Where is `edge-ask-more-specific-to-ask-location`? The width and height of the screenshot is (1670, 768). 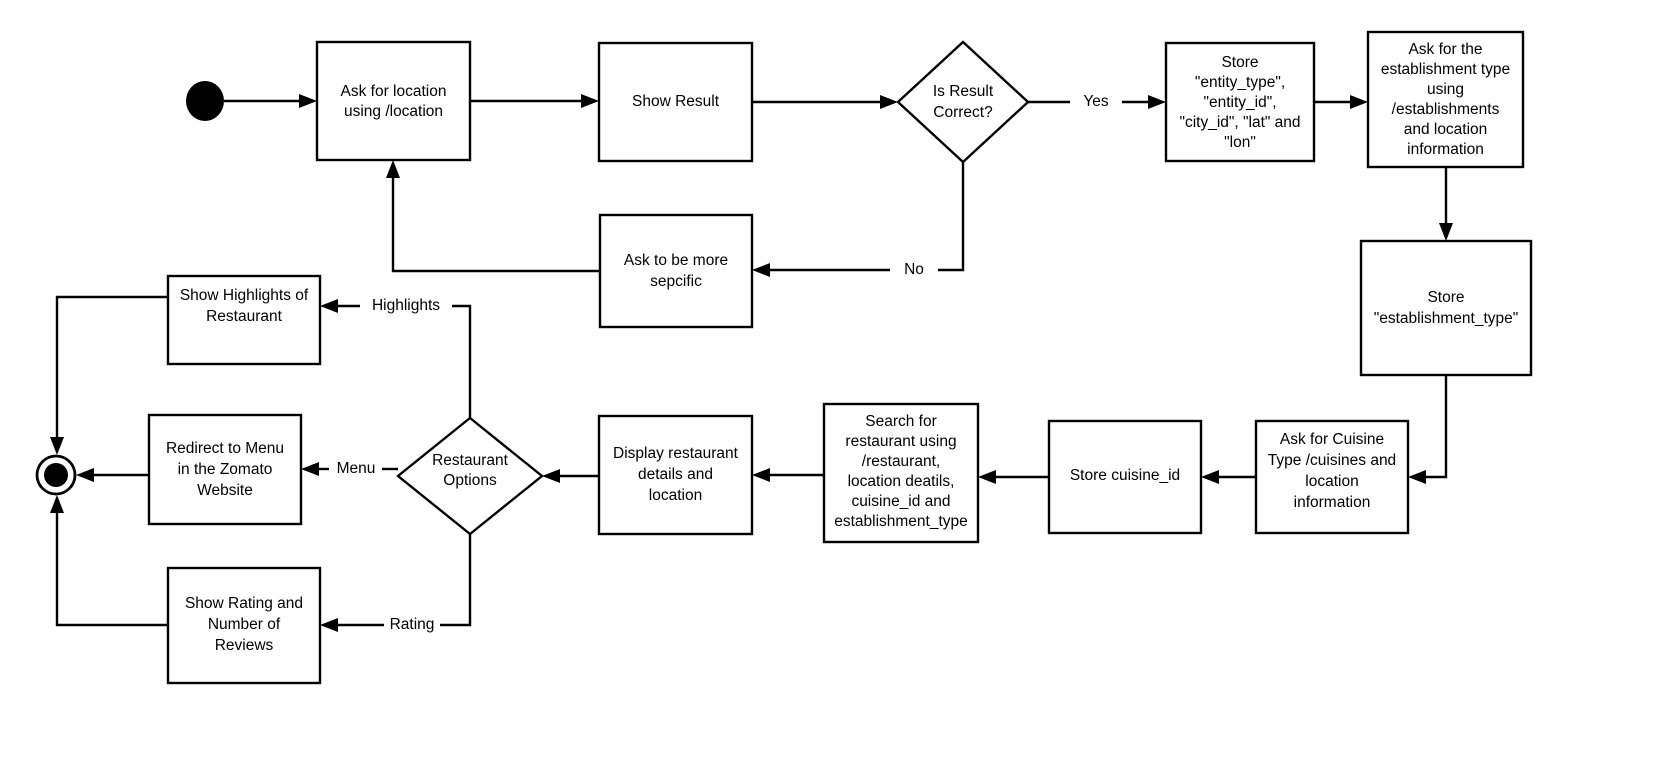
edge-ask-more-specific-to-ask-location is located at coordinates (493, 216).